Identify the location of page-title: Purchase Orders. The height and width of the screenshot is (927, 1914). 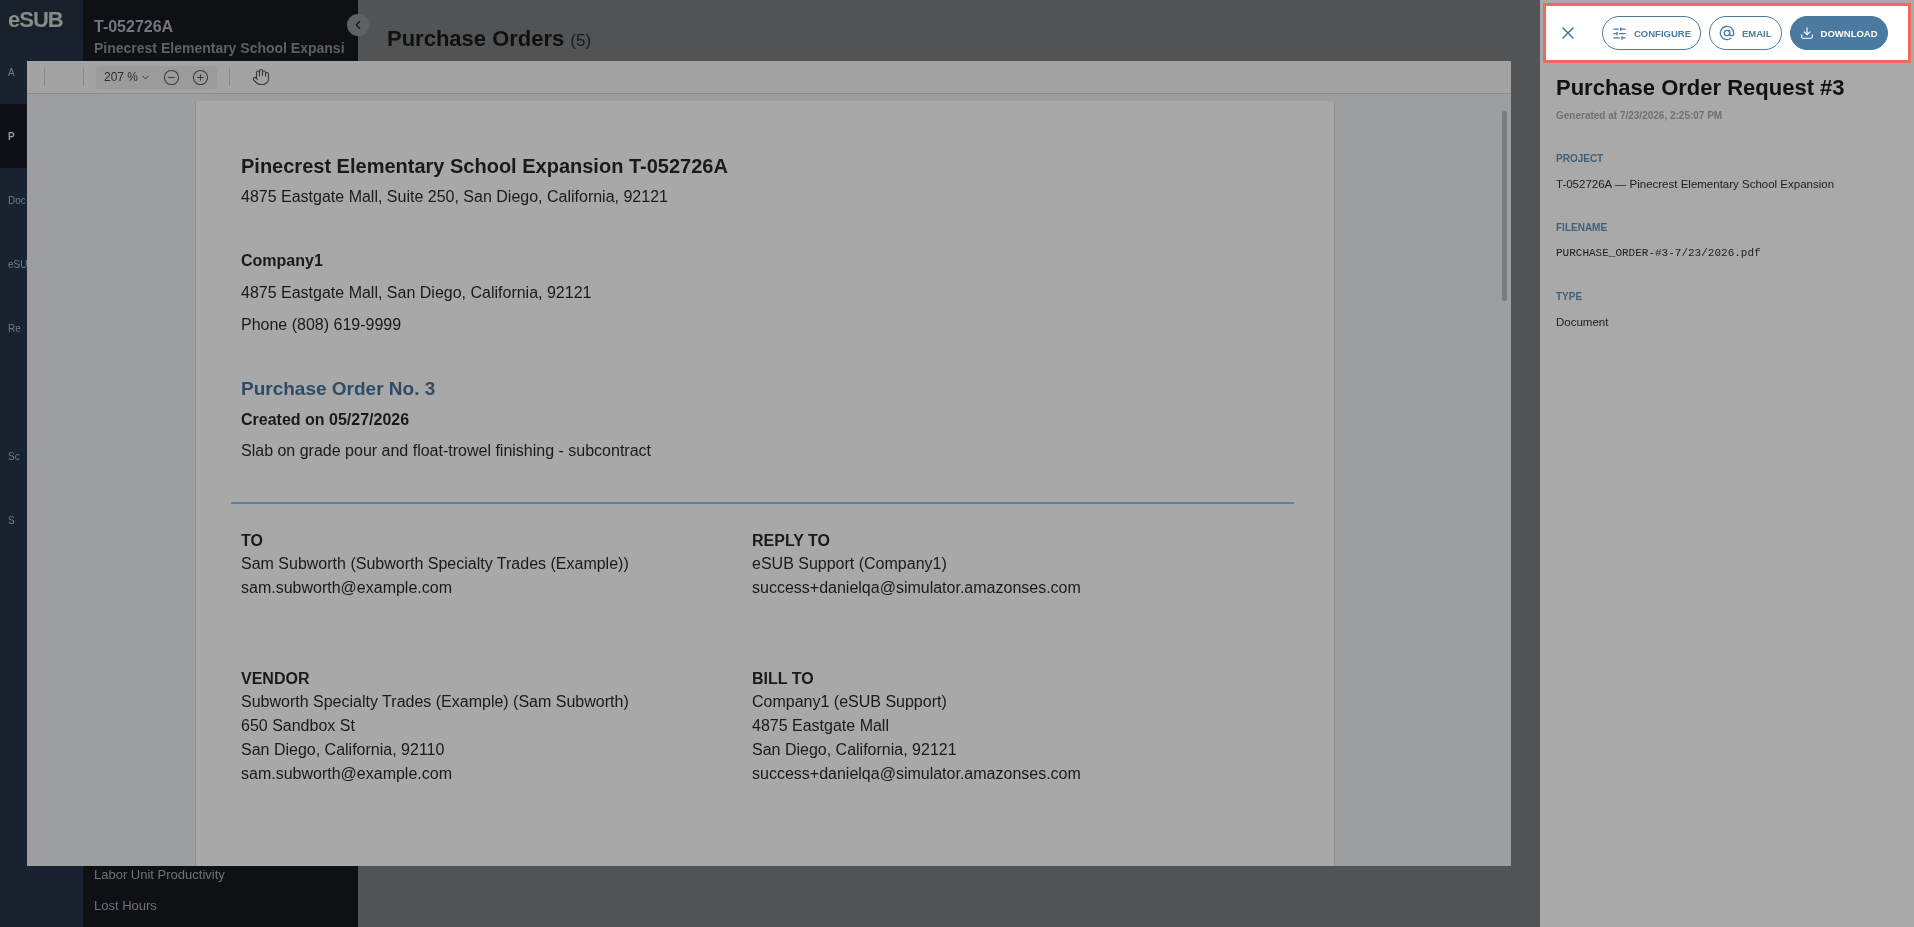
(476, 38).